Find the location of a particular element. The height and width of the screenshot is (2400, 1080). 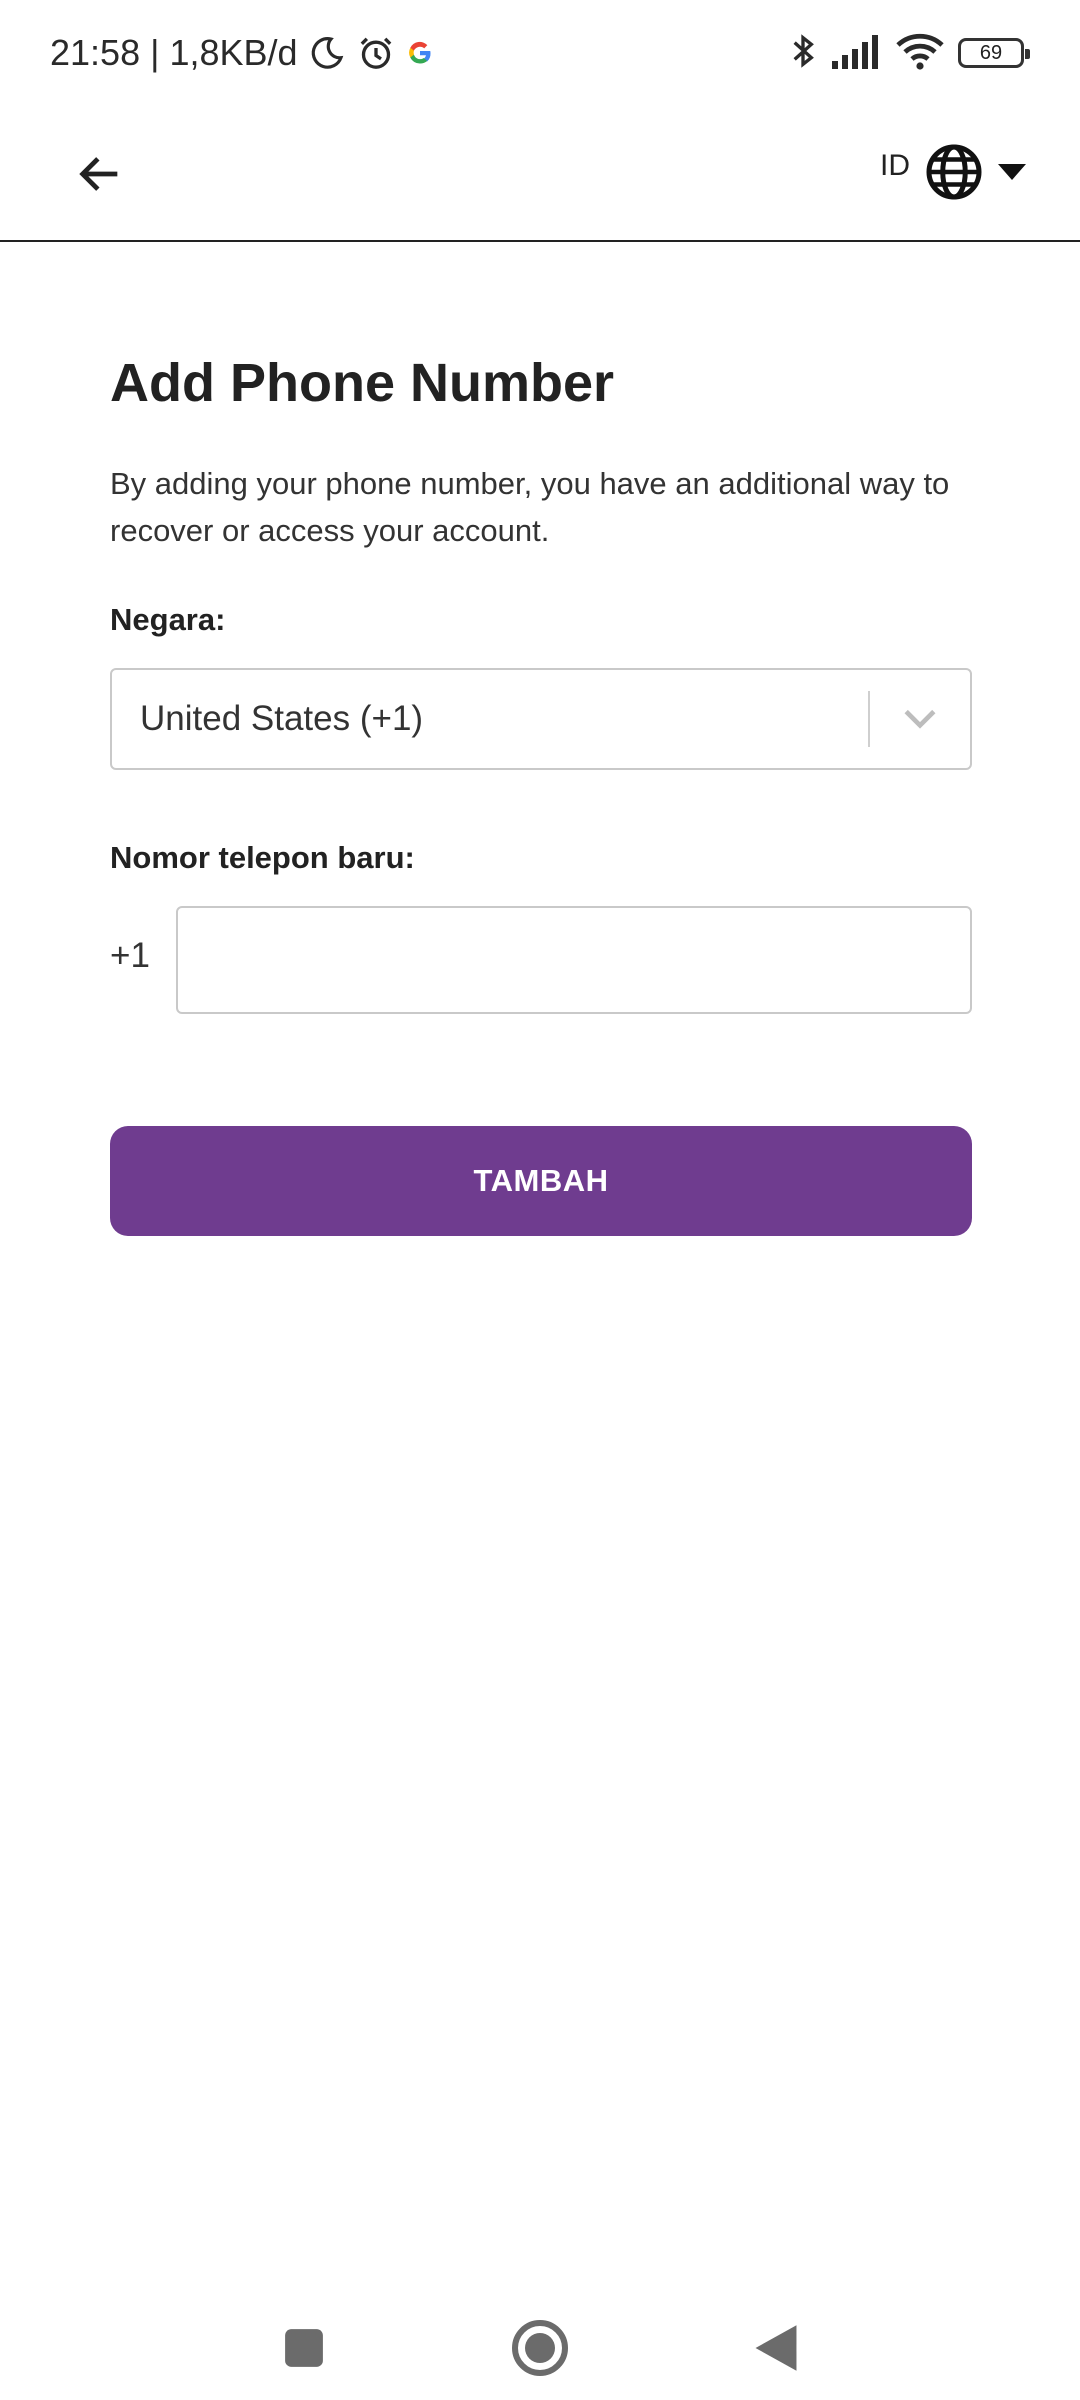

chevron-down-icon is located at coordinates (920, 719).